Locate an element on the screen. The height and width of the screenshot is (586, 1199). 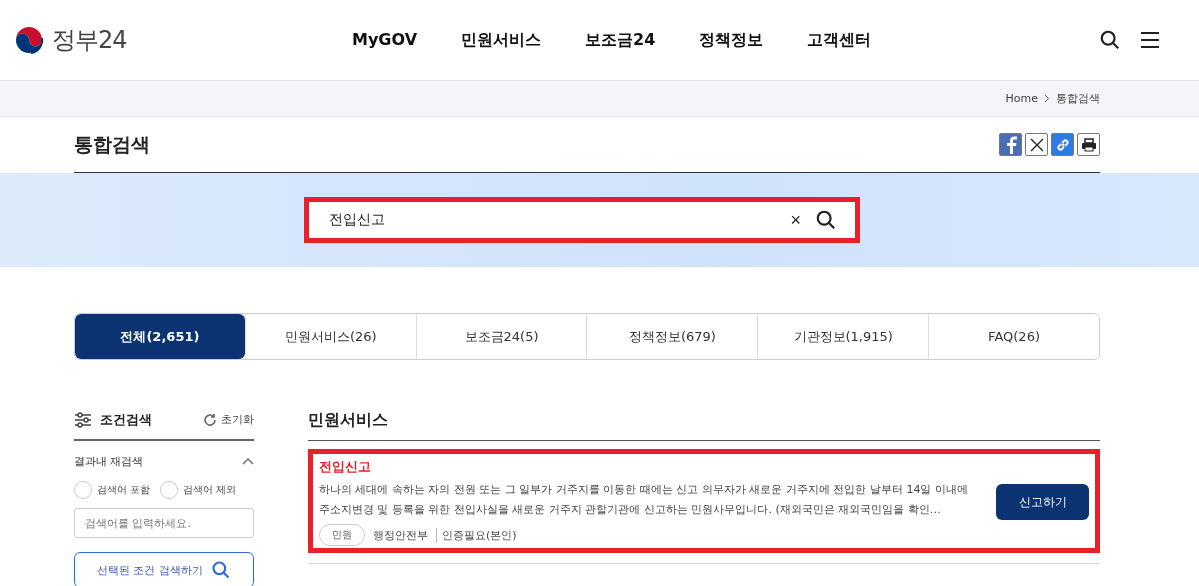
nav-link: MyGOV is located at coordinates (385, 40).